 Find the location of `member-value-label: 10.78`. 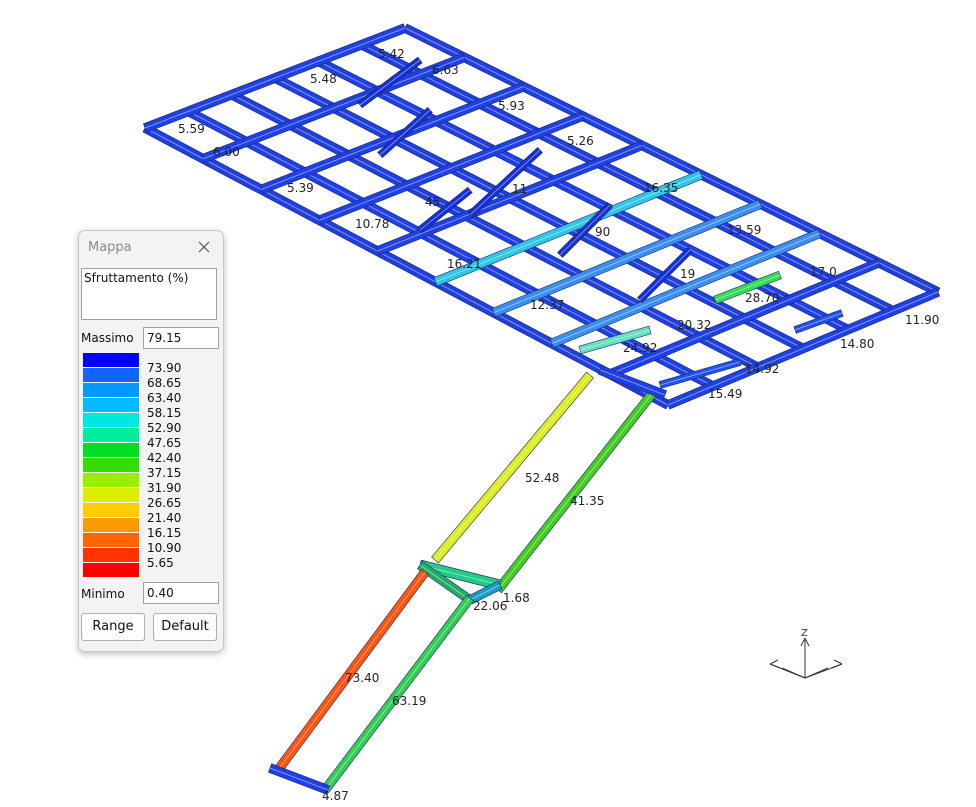

member-value-label: 10.78 is located at coordinates (372, 224).